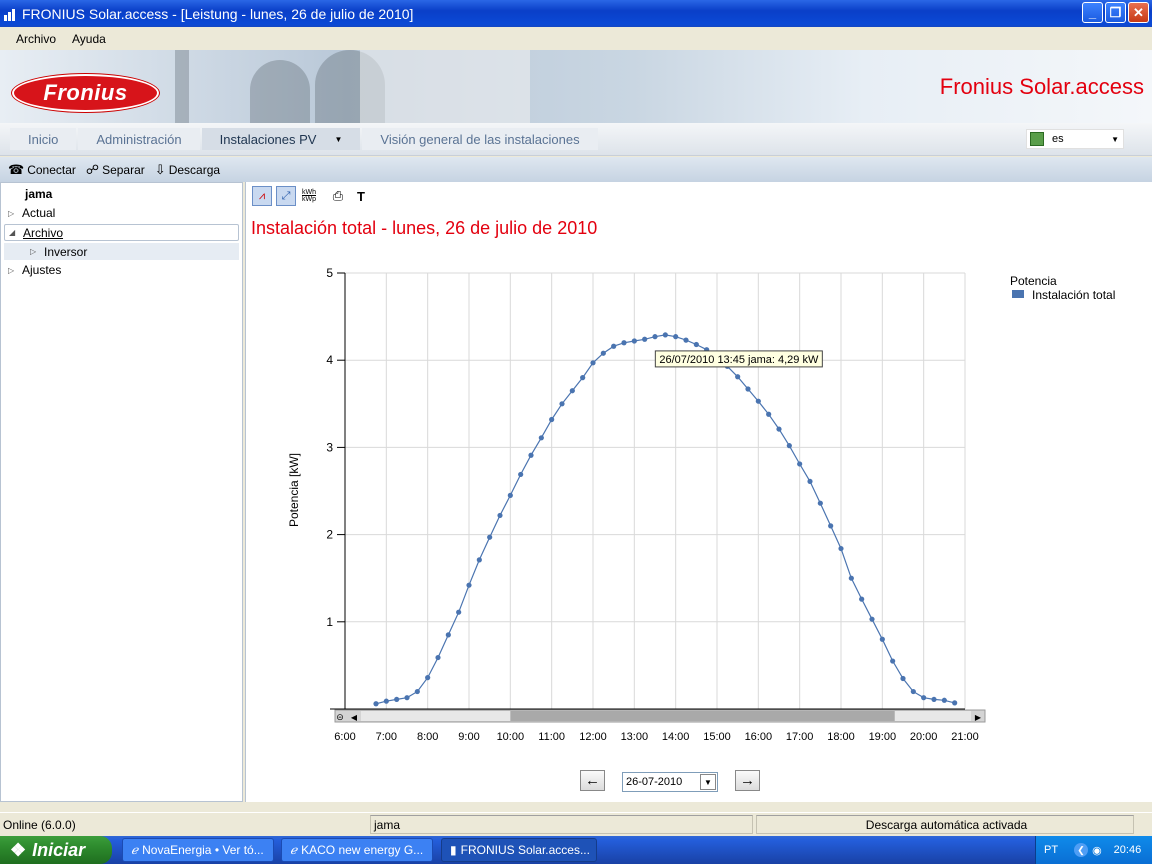 This screenshot has width=1152, height=864. I want to click on close-button: ✕, so click(1138, 12).